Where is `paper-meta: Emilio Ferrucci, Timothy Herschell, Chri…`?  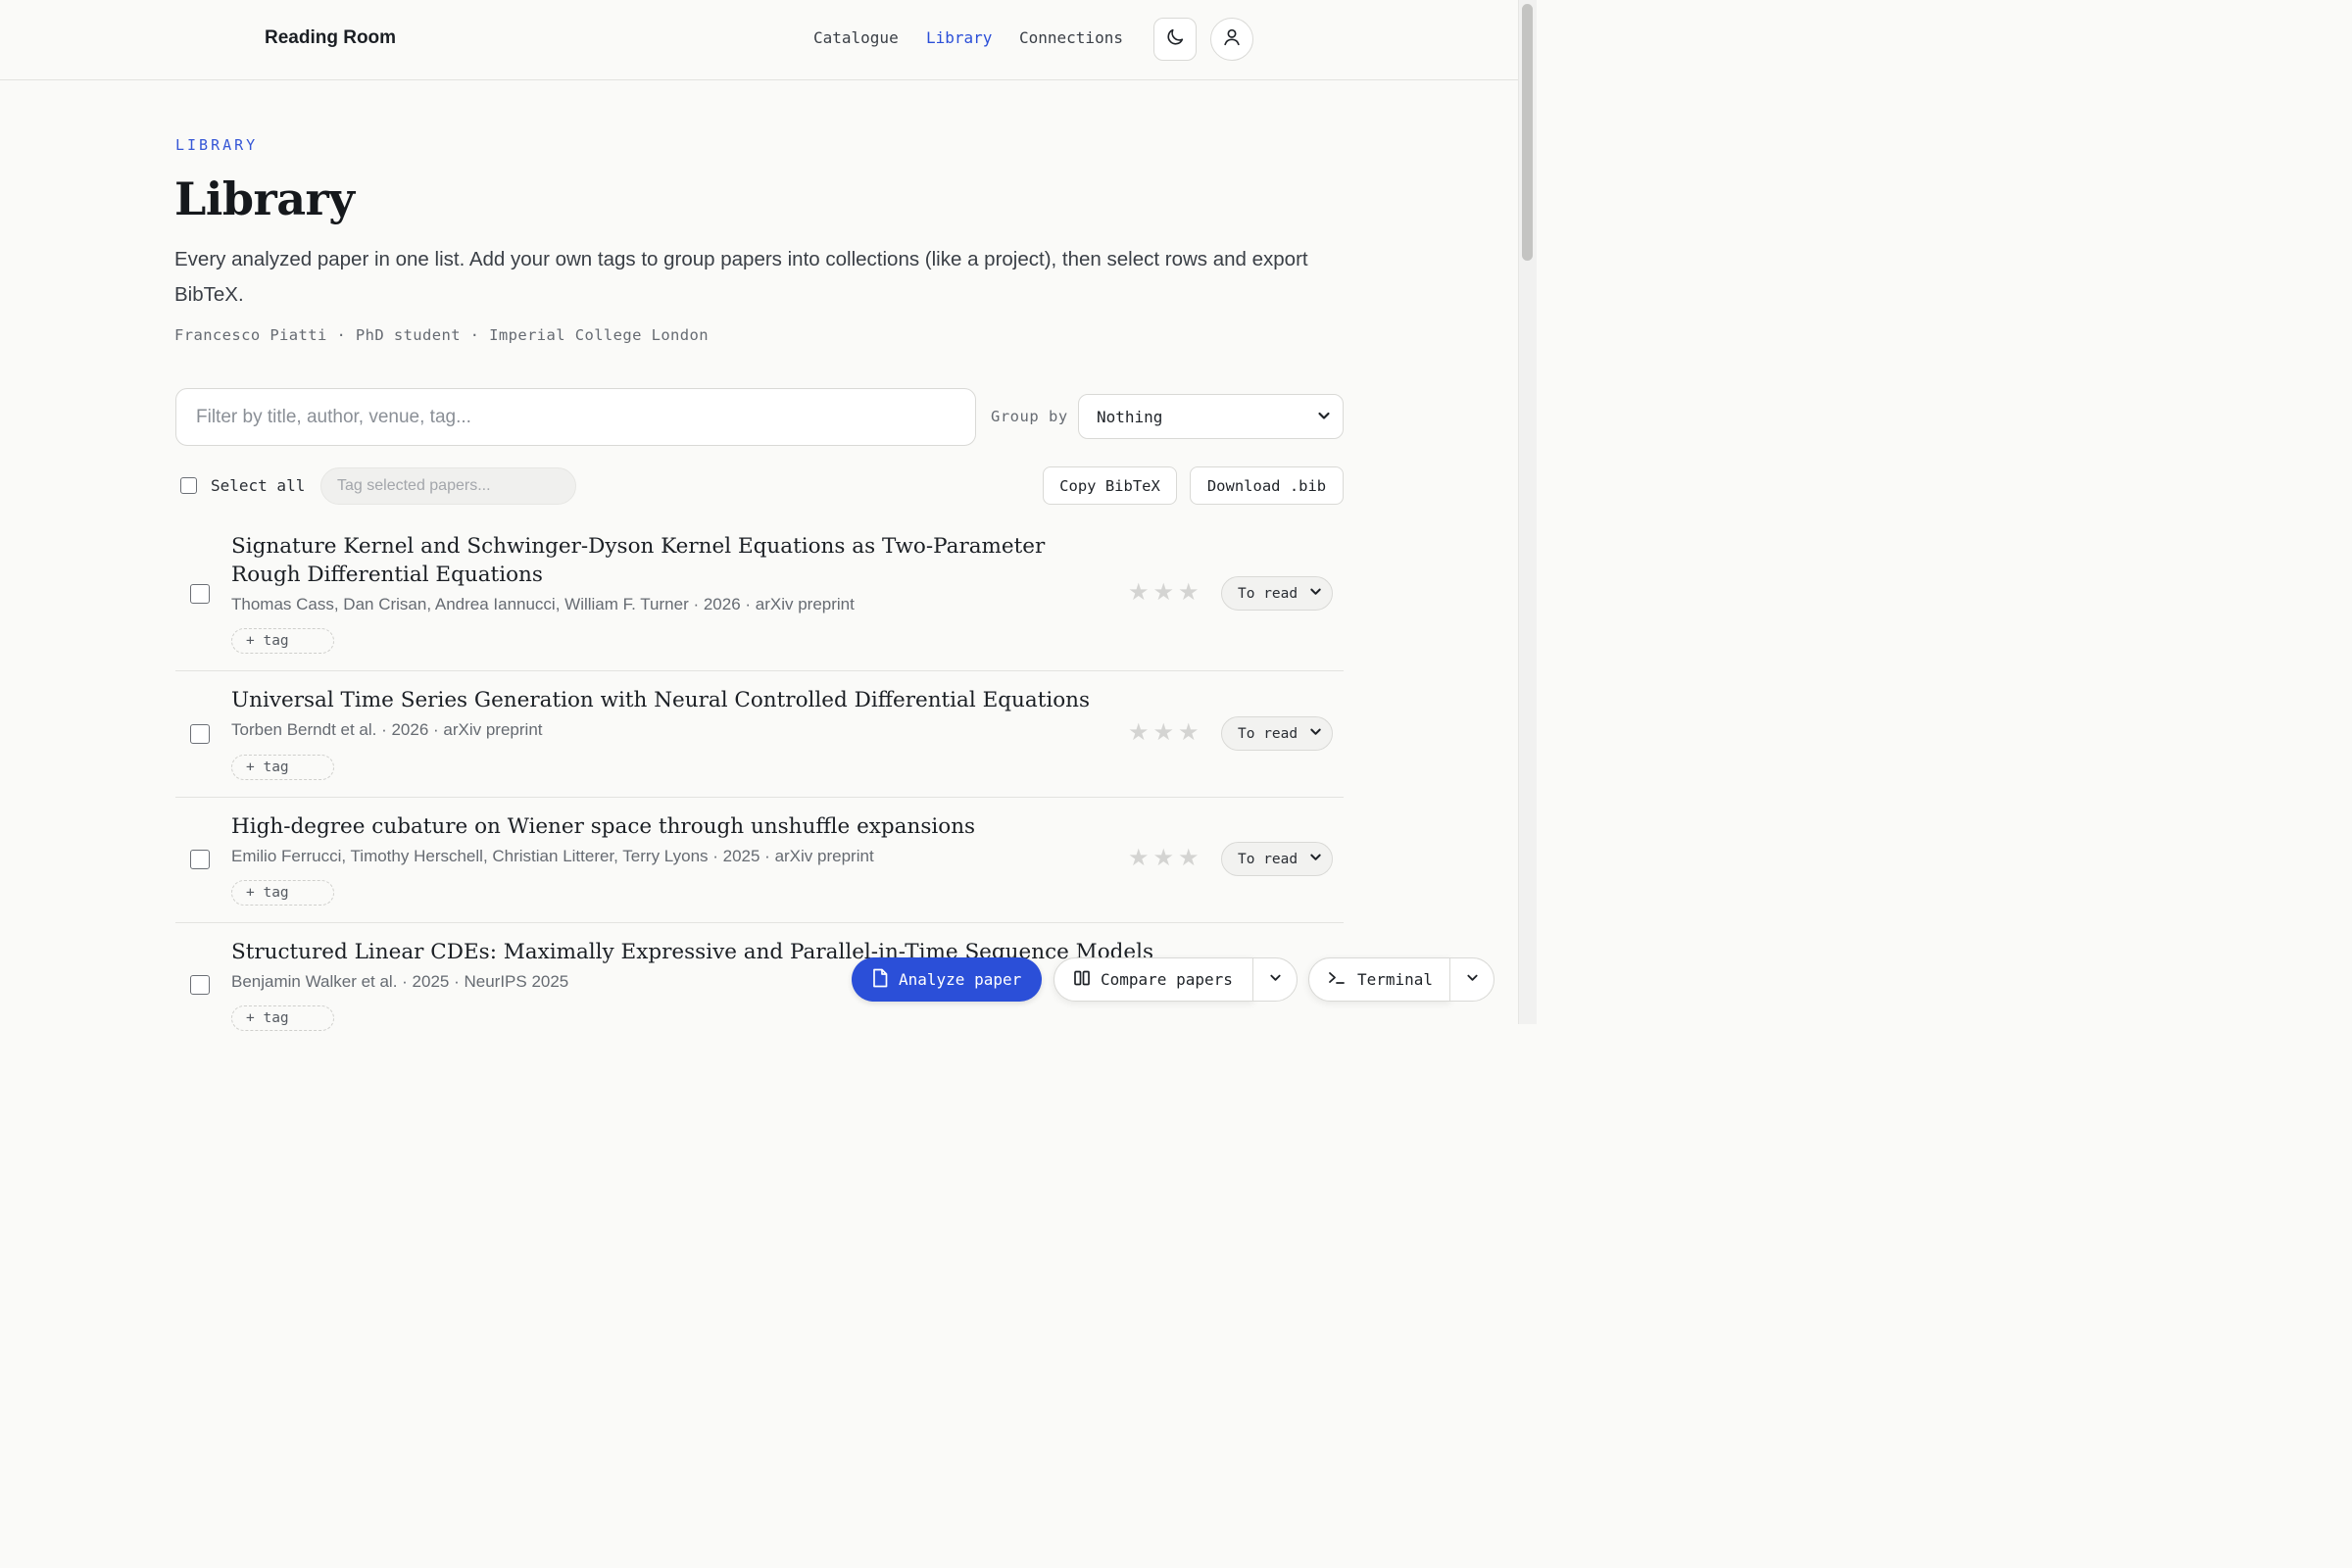 paper-meta: Emilio Ferrucci, Timothy Herschell, Chri… is located at coordinates (552, 856).